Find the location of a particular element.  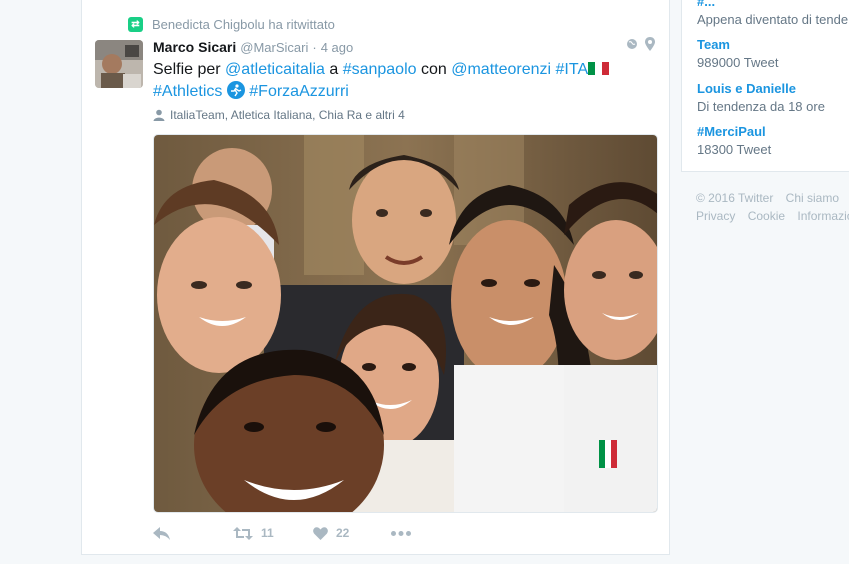

footer-link-cookie: Cookie is located at coordinates (766, 216).